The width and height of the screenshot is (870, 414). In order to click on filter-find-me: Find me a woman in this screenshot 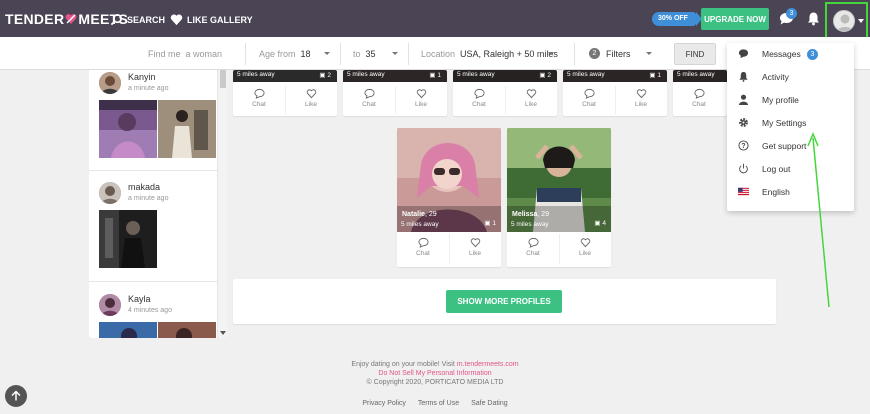, I will do `click(185, 54)`.